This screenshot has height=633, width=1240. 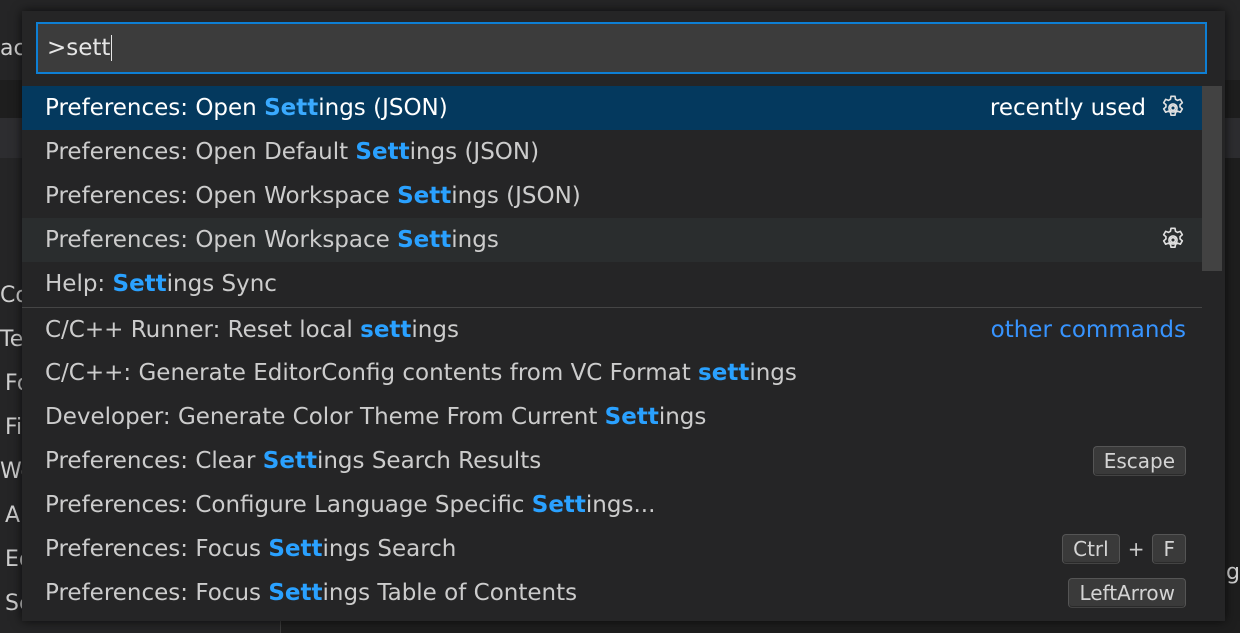 What do you see at coordinates (389, 549) in the screenshot?
I see `command-label-text: ings Search` at bounding box center [389, 549].